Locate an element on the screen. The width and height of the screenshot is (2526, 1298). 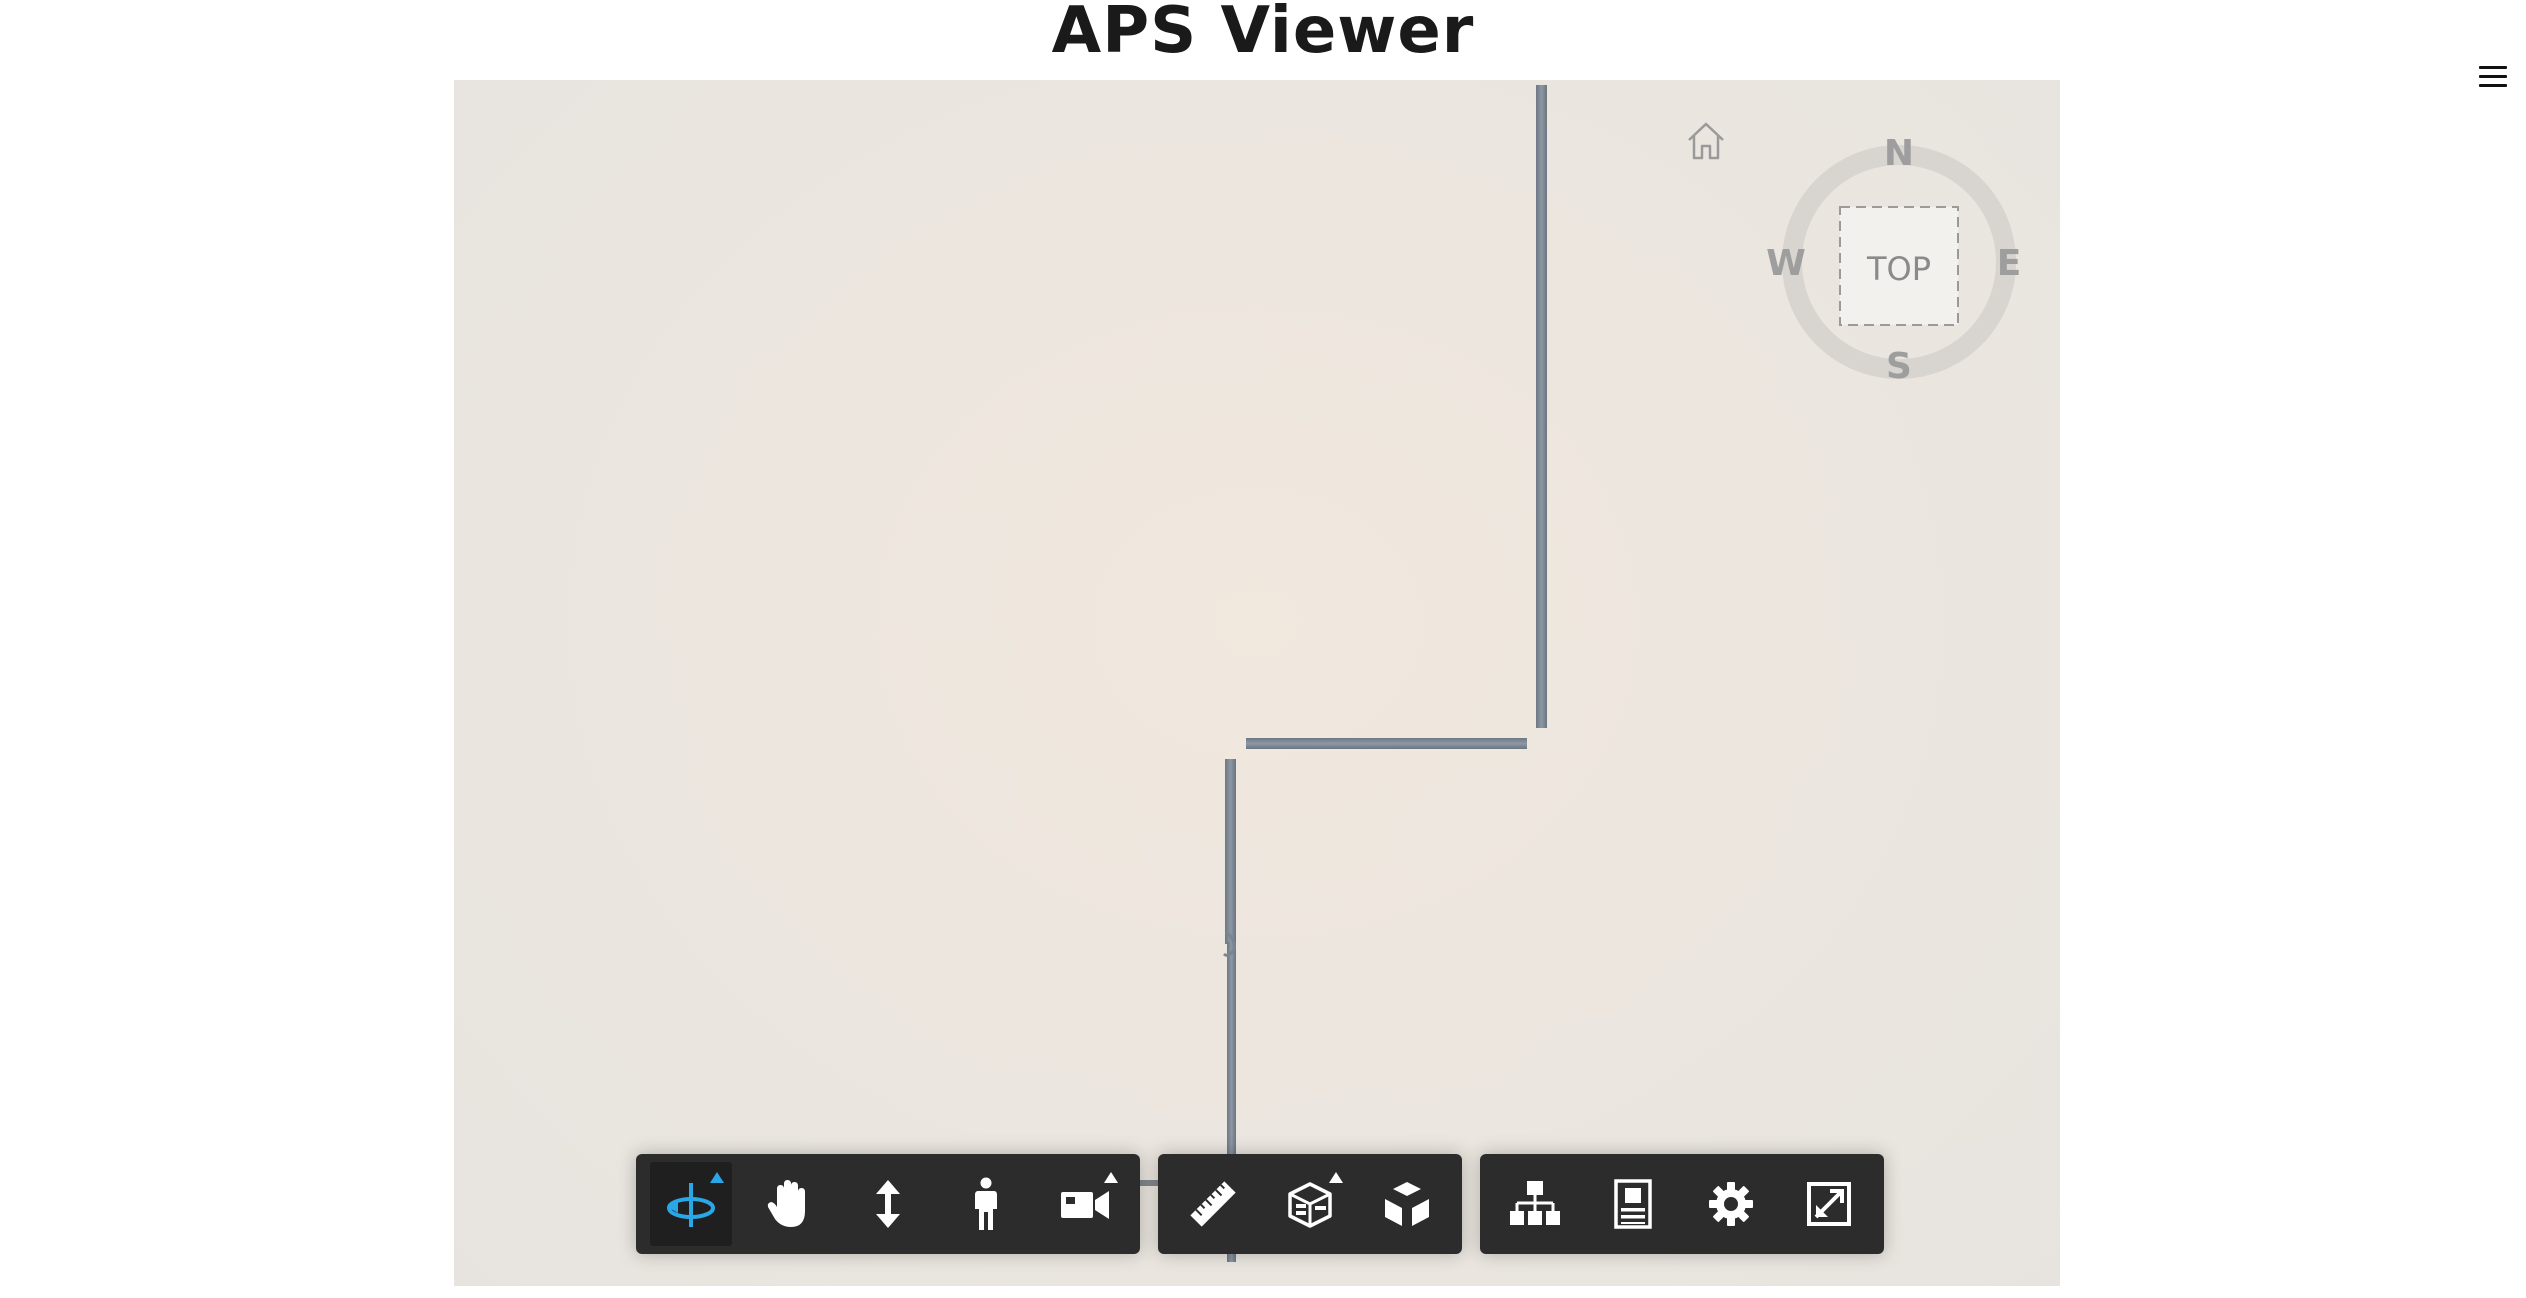
section-button is located at coordinates (1309, 1204).